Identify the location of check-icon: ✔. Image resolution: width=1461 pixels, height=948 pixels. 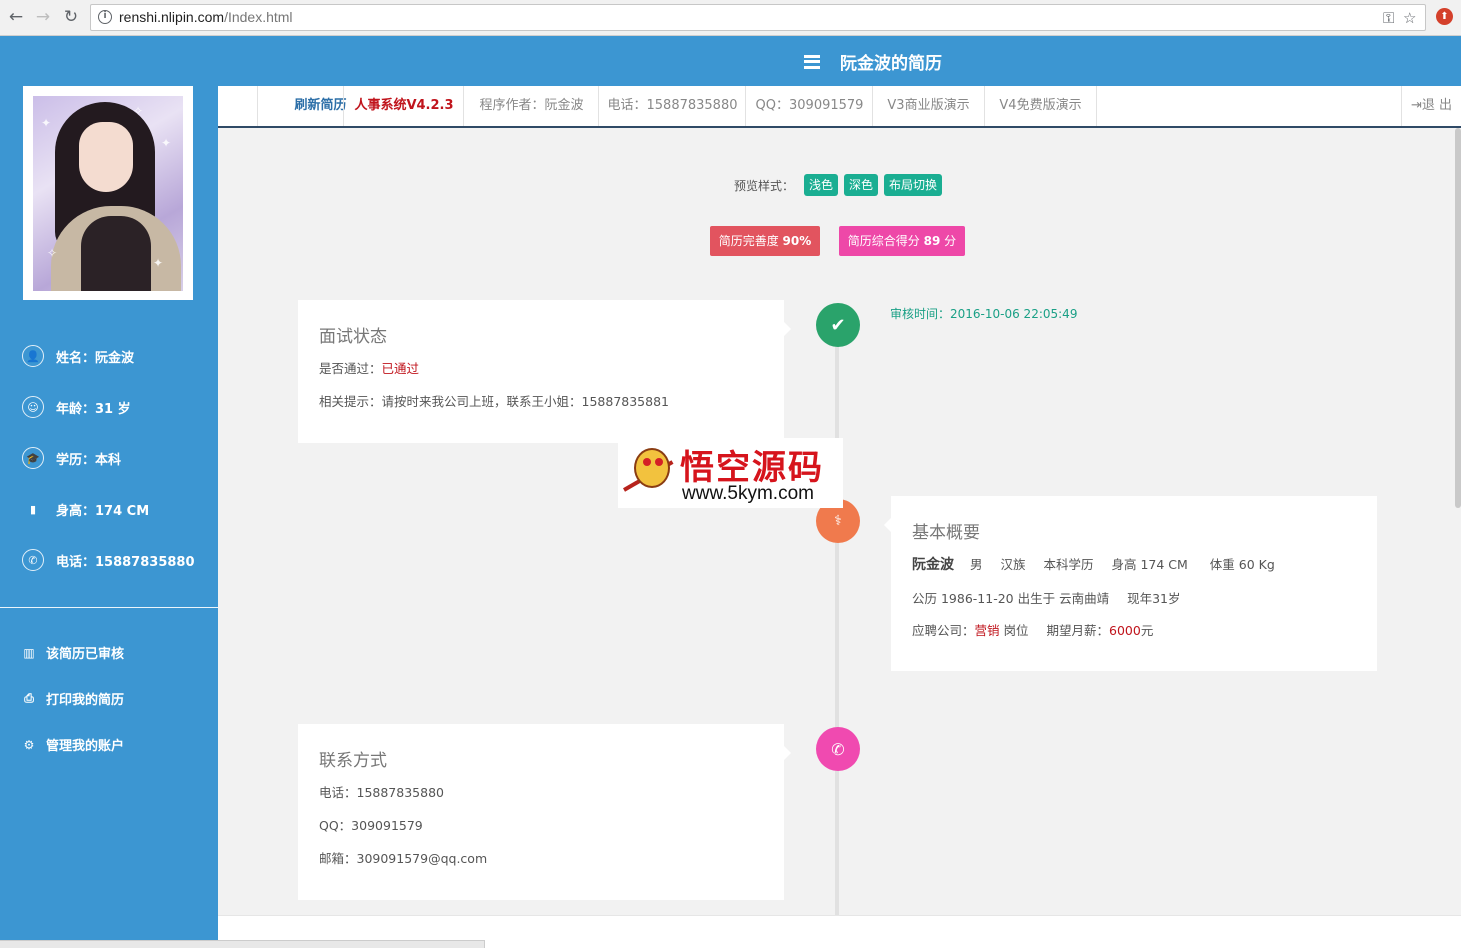
(838, 325).